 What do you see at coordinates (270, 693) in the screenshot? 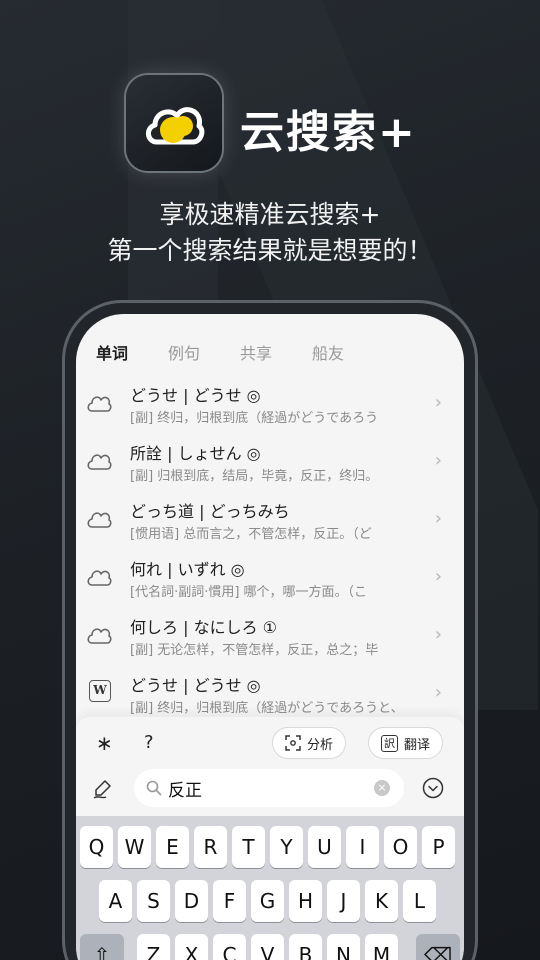
I see `result-row: W どうせ | どうせ ◎ [副] 终归，归根到底（経過がどうであろうと、 ›` at bounding box center [270, 693].